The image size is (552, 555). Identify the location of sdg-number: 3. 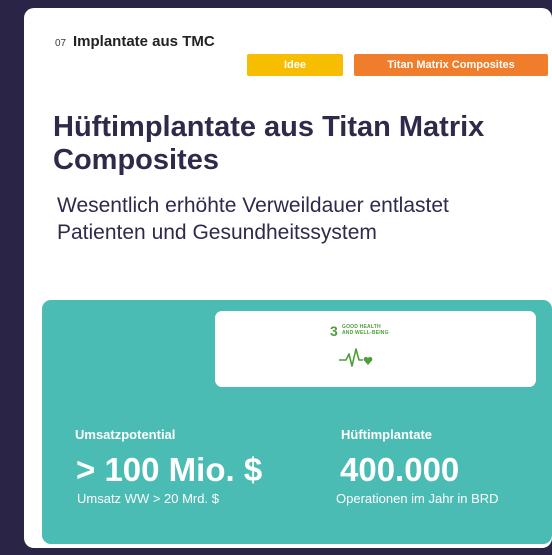
(334, 331).